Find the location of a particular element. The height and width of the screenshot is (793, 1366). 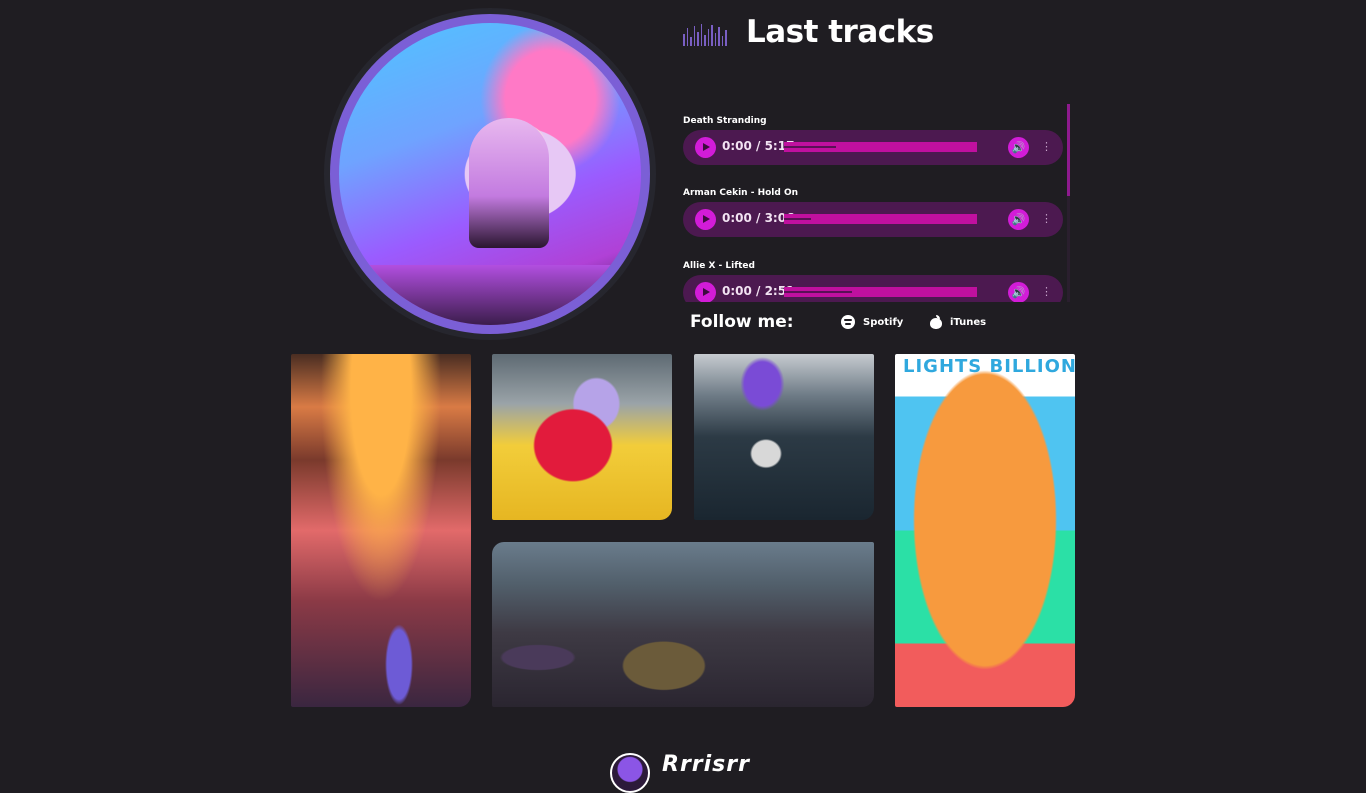

avatar-figure is located at coordinates (509, 183).